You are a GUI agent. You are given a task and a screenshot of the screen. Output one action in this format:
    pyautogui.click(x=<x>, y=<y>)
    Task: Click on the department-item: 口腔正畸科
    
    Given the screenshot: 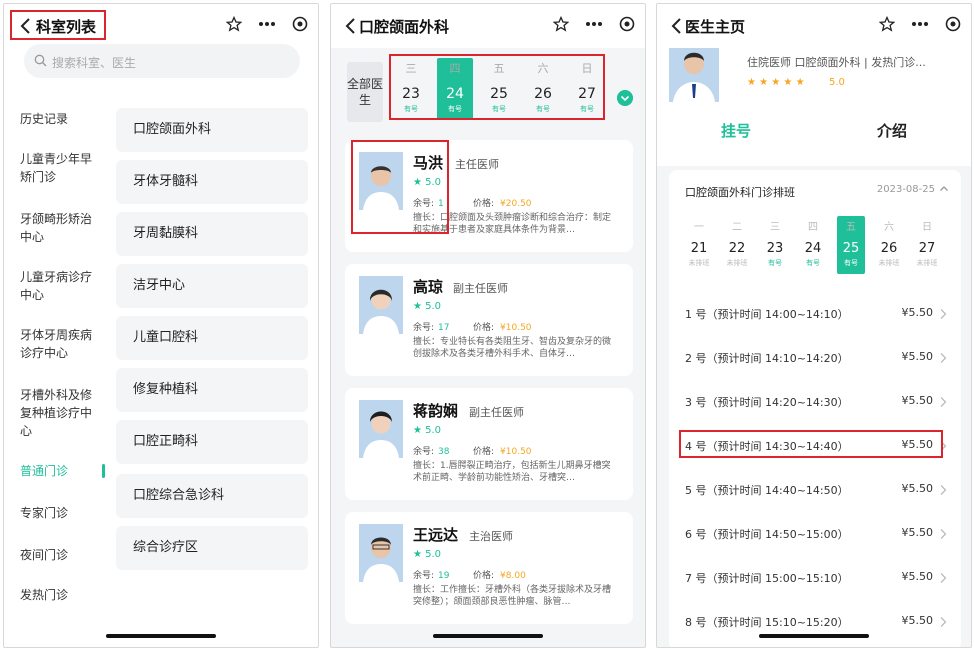 What is the action you would take?
    pyautogui.click(x=212, y=442)
    